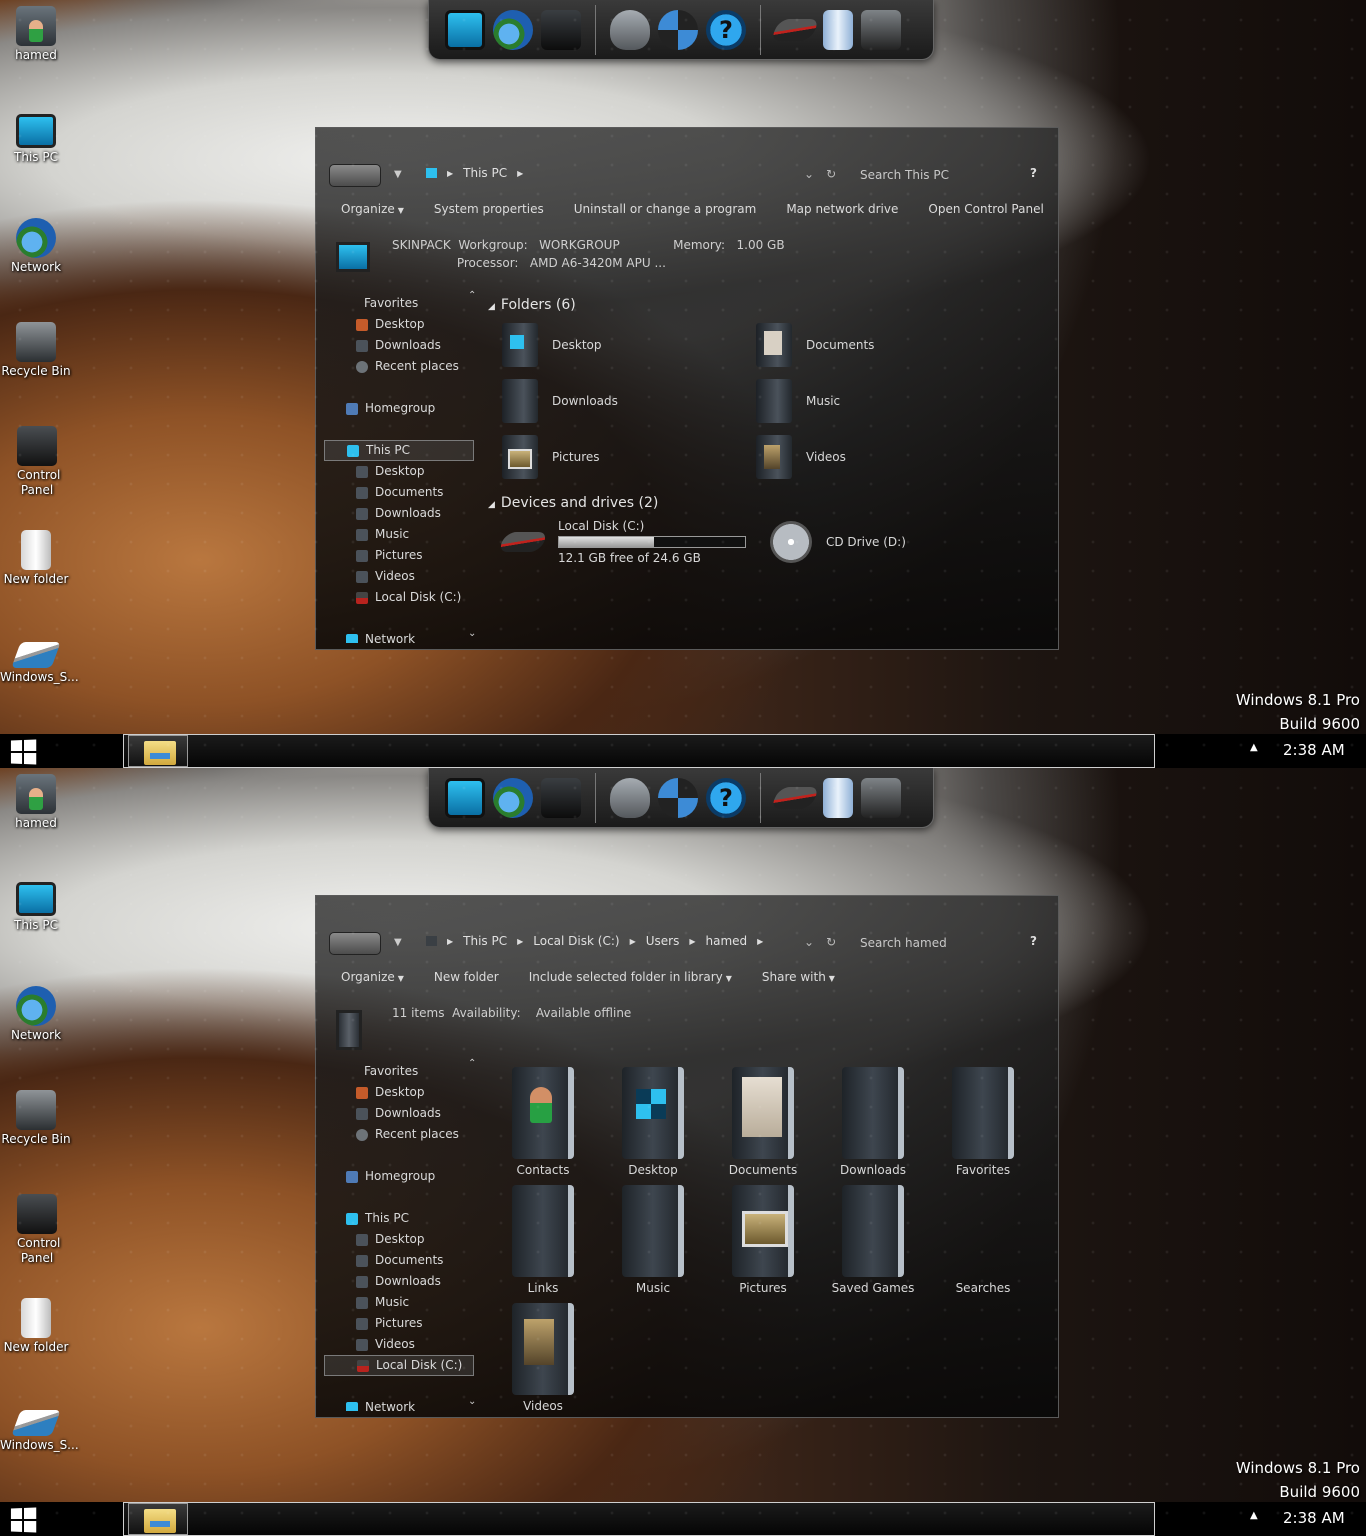 The height and width of the screenshot is (1536, 1366). I want to click on folder-item: Contacts, so click(543, 1123).